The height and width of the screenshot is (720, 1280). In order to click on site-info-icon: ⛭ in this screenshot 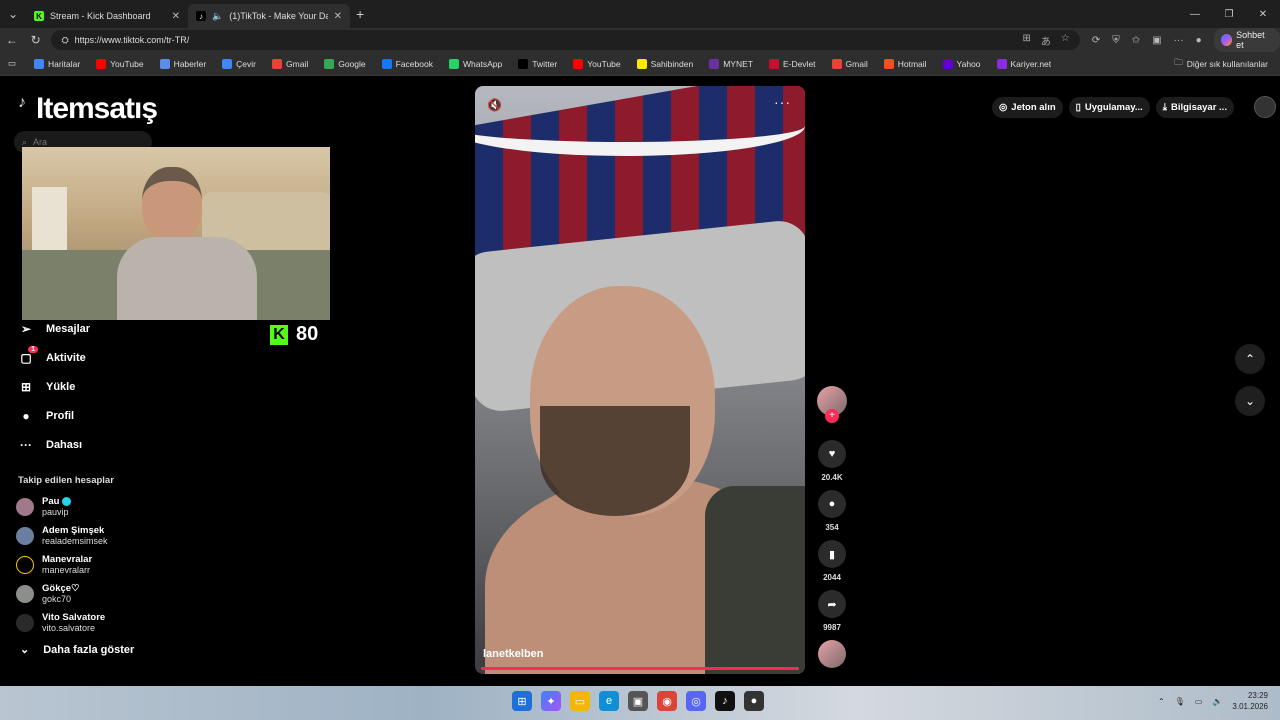, I will do `click(64, 40)`.